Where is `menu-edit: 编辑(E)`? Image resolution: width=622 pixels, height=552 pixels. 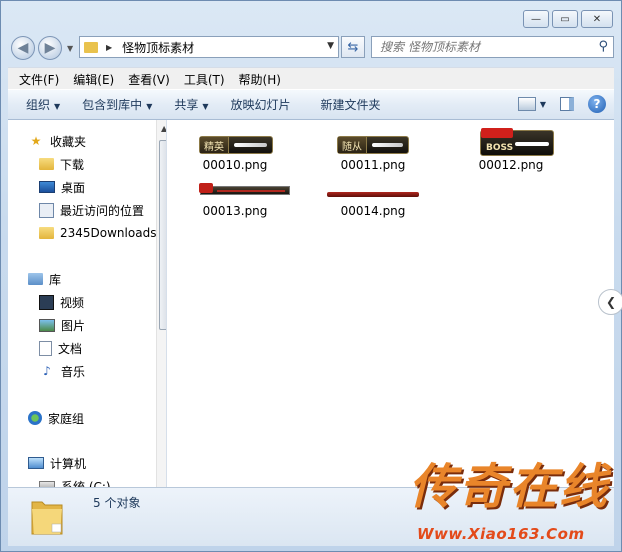 menu-edit: 编辑(E) is located at coordinates (93, 79).